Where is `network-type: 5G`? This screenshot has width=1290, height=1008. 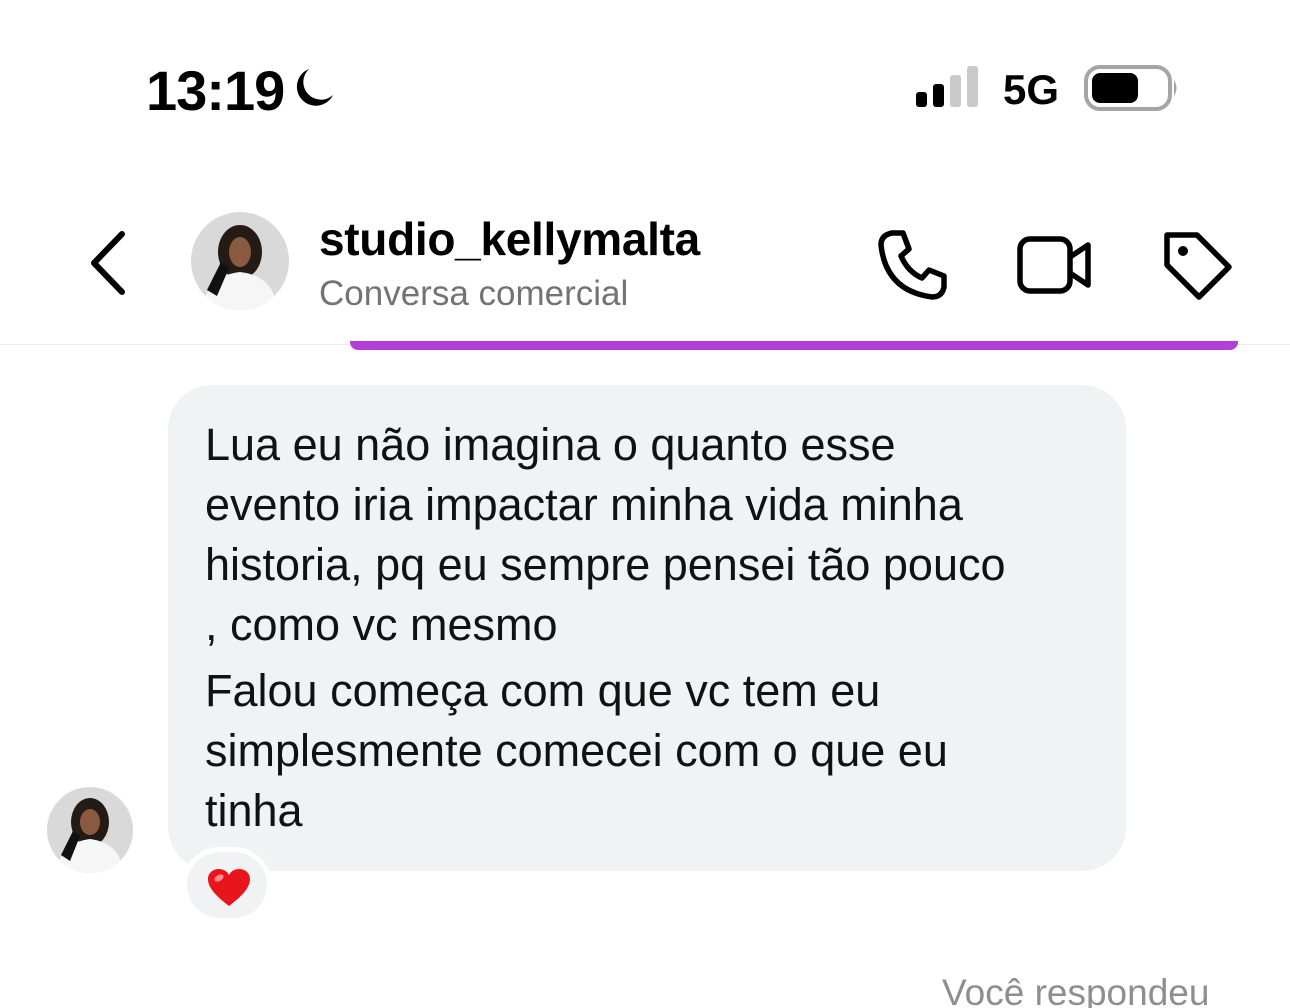
network-type: 5G is located at coordinates (1031, 89).